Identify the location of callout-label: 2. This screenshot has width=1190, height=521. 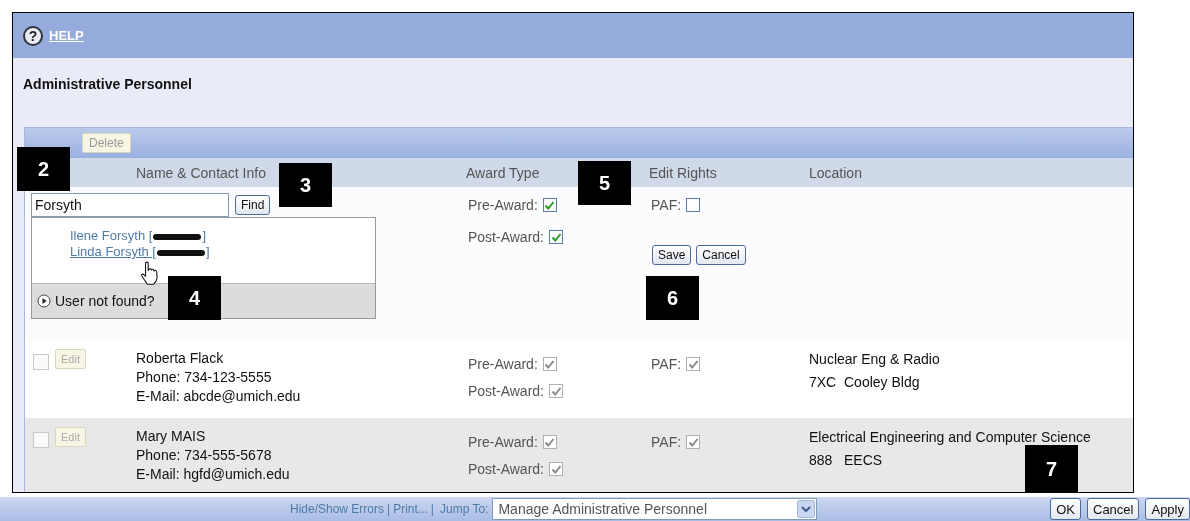
(43, 169).